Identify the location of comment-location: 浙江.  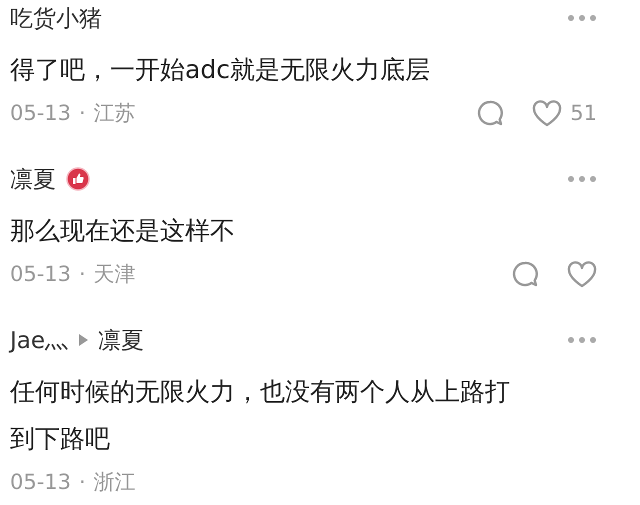
(115, 482).